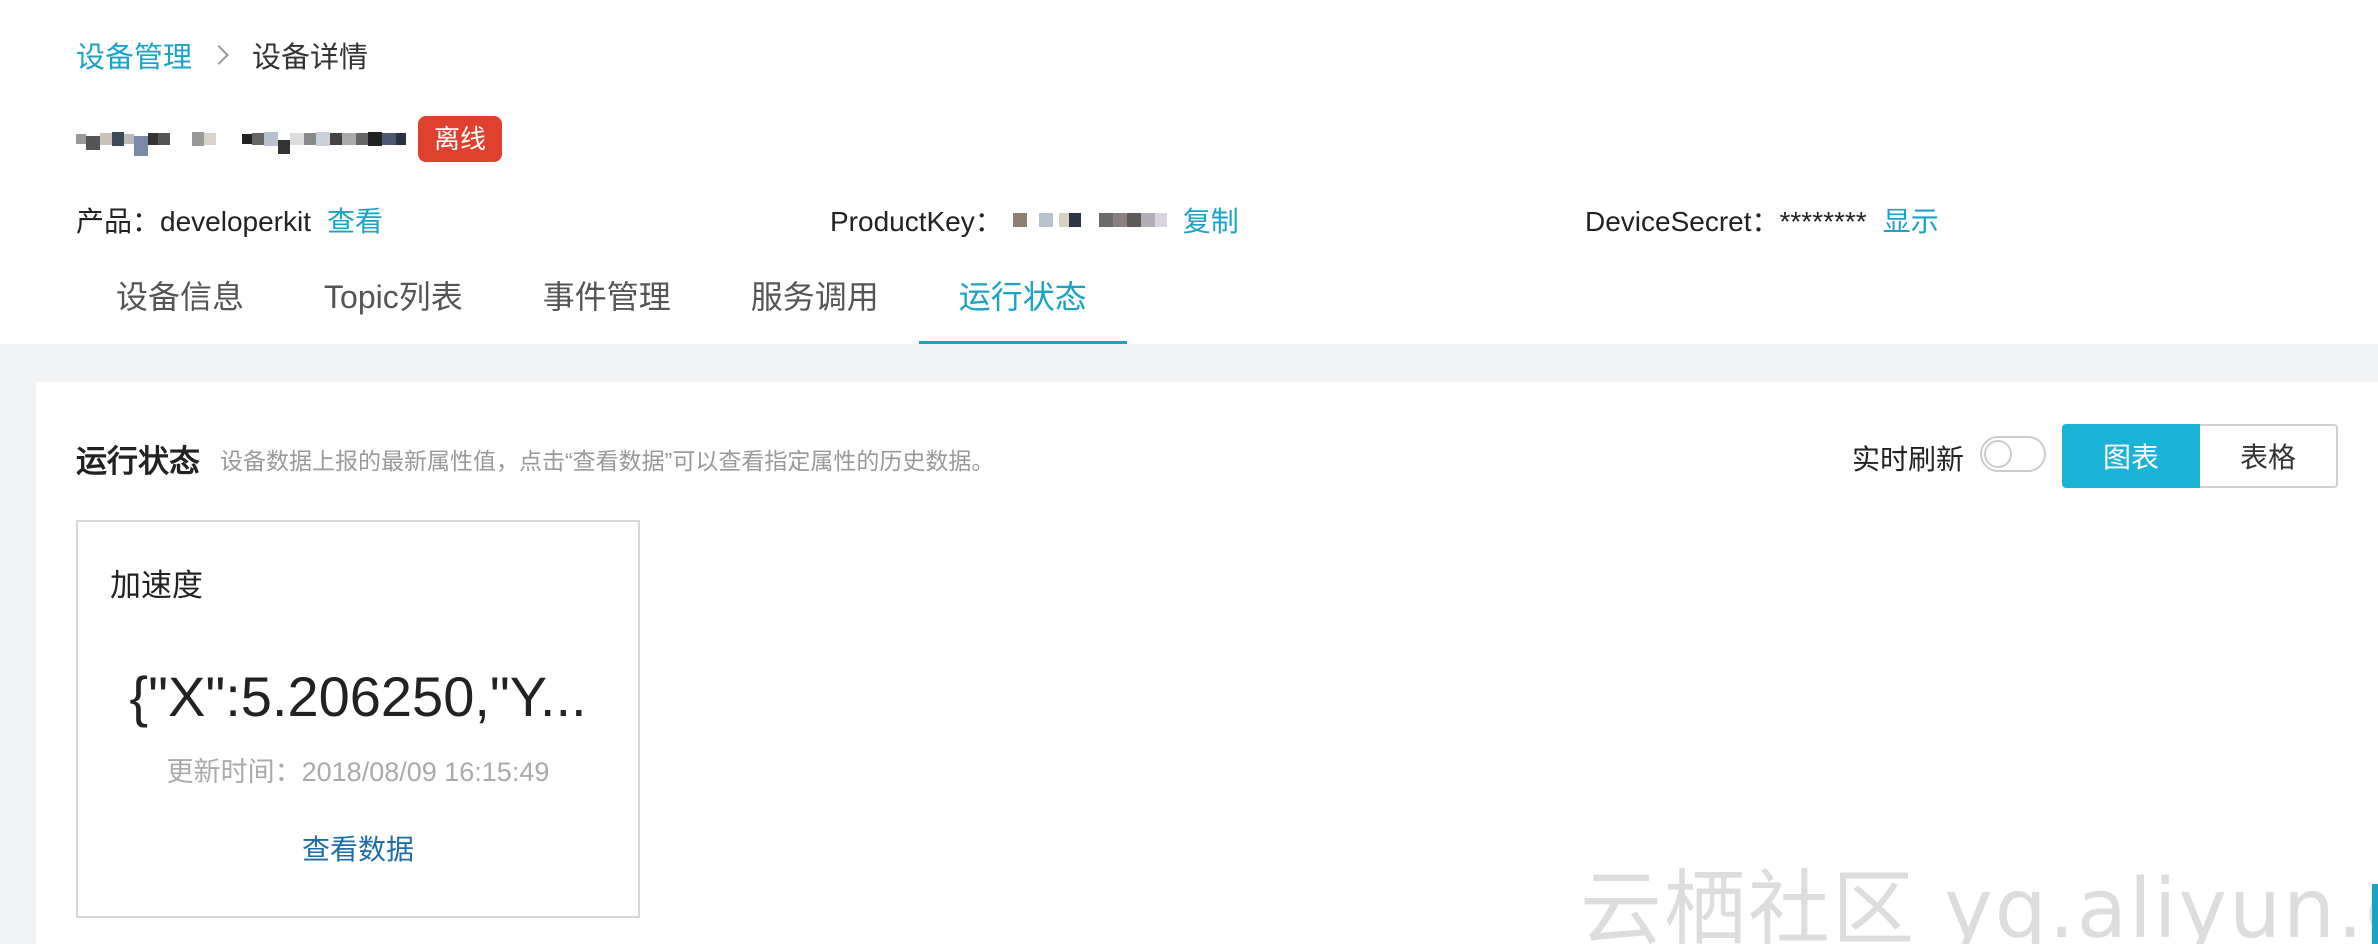 The image size is (2378, 944). Describe the element at coordinates (358, 848) in the screenshot. I see `view-data-link: 查看数据` at that location.